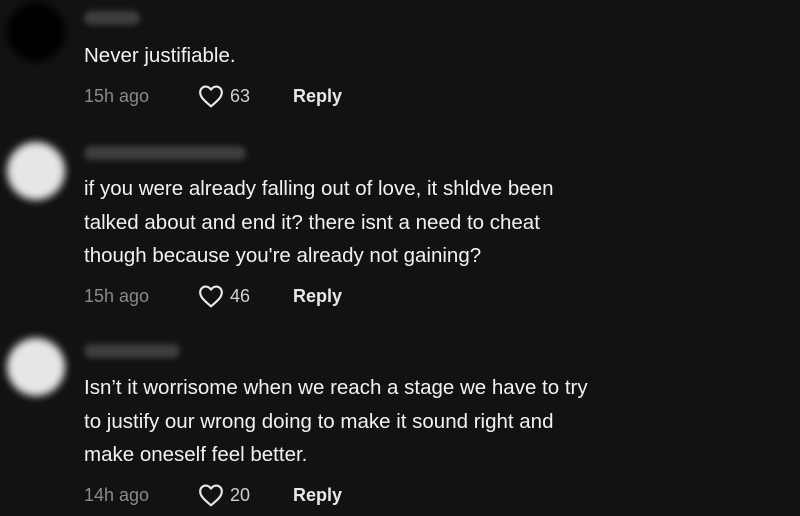  I want to click on like-count: 20, so click(240, 495).